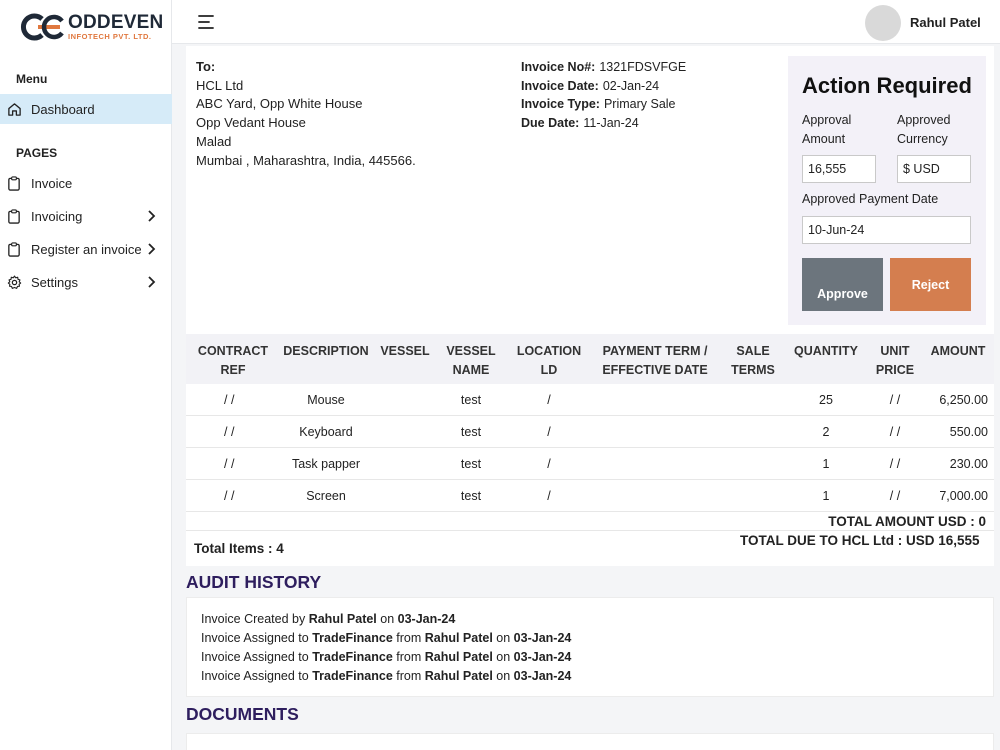 The image size is (1000, 750). What do you see at coordinates (930, 284) in the screenshot?
I see `reject-button: Reject` at bounding box center [930, 284].